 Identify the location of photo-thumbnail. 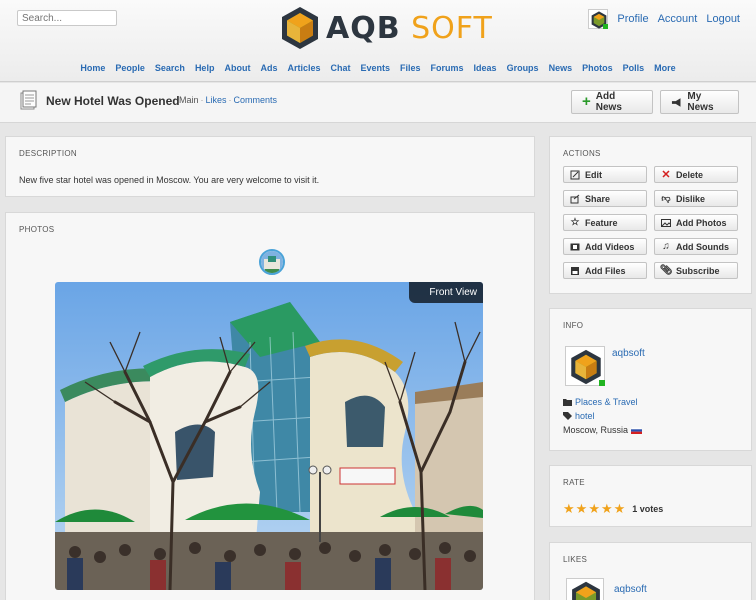
(272, 262).